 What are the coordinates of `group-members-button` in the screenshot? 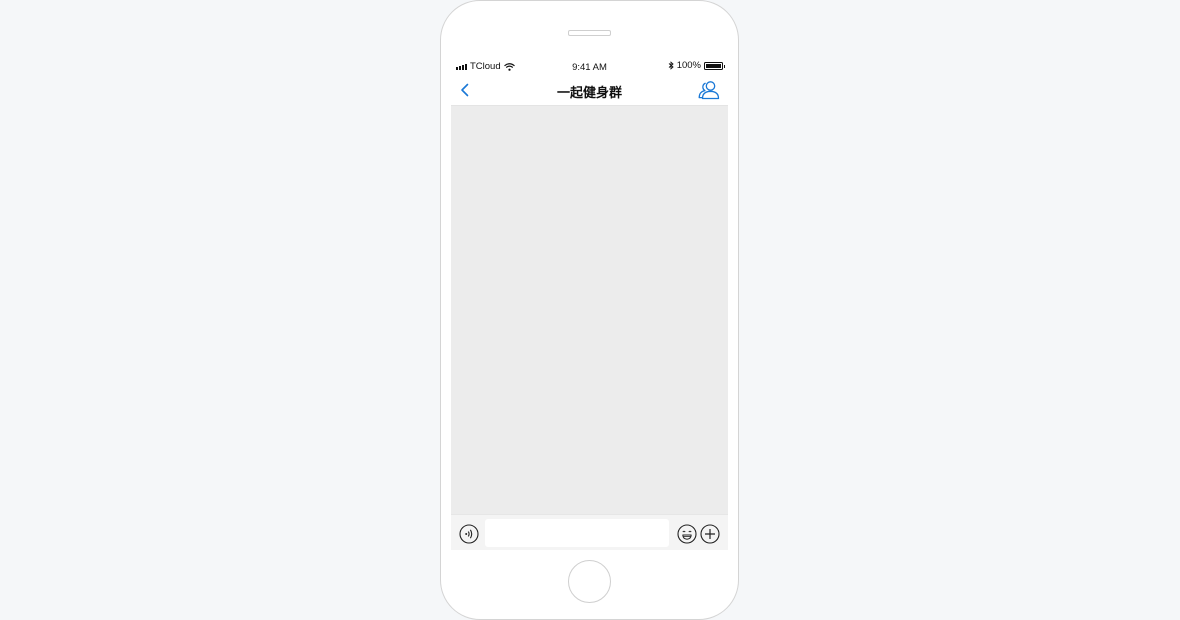 It's located at (709, 90).